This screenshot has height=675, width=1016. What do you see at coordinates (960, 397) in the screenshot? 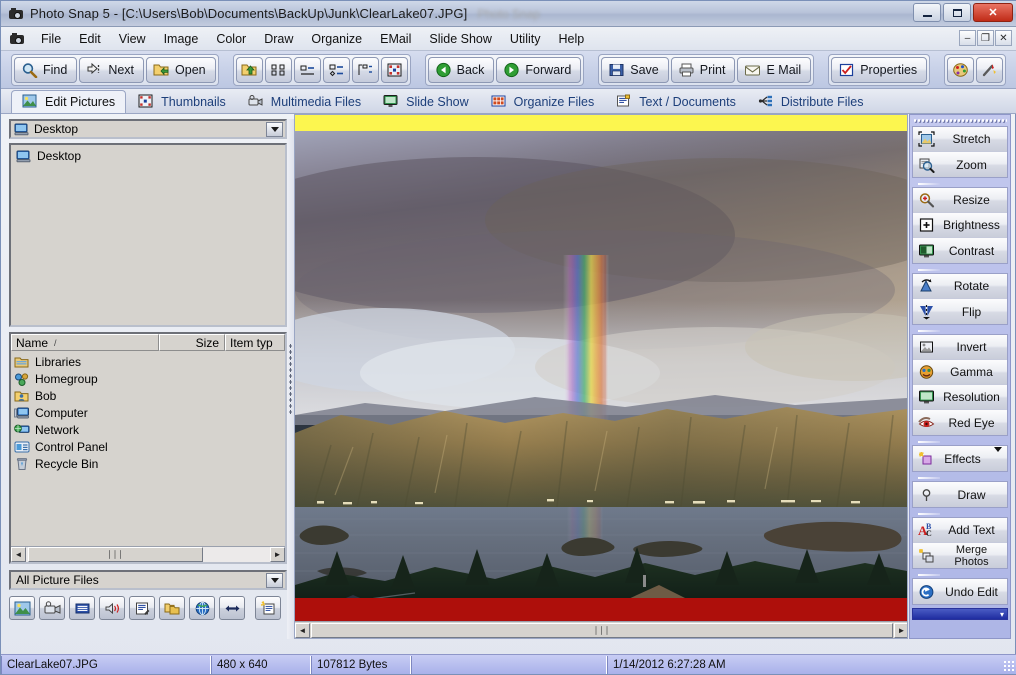
I see `resolution-button: Resolution` at bounding box center [960, 397].